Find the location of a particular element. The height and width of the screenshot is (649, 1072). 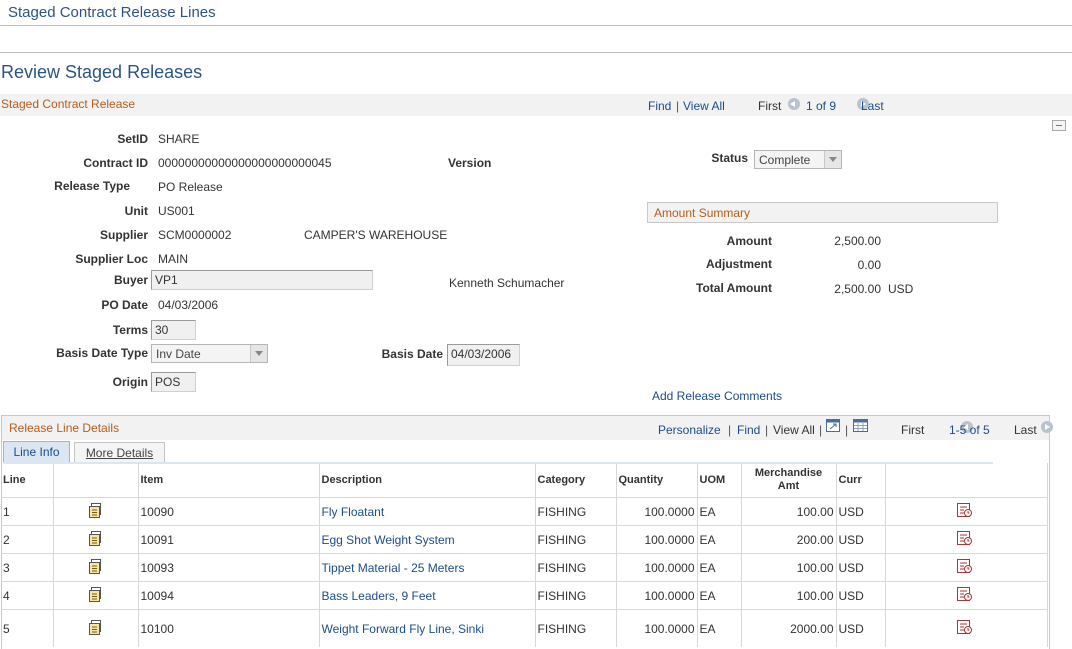

basis-date-label: Basis Date is located at coordinates (406, 354).